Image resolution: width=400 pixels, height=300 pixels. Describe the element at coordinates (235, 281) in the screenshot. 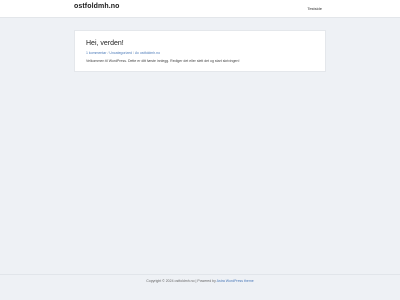

I see `theme-link: Astra WordPress theme` at that location.